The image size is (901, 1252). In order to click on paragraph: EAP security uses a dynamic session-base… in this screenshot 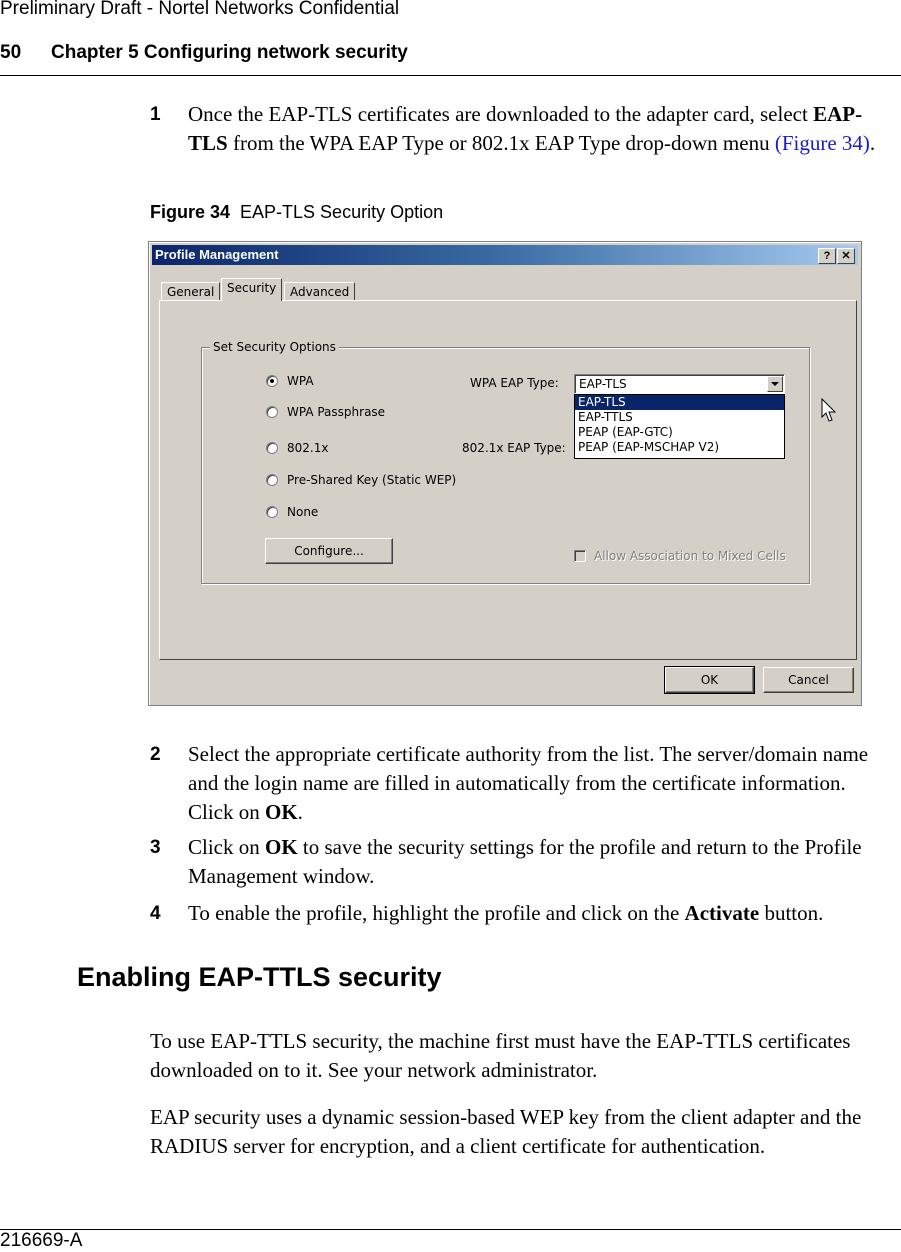, I will do `click(506, 1131)`.